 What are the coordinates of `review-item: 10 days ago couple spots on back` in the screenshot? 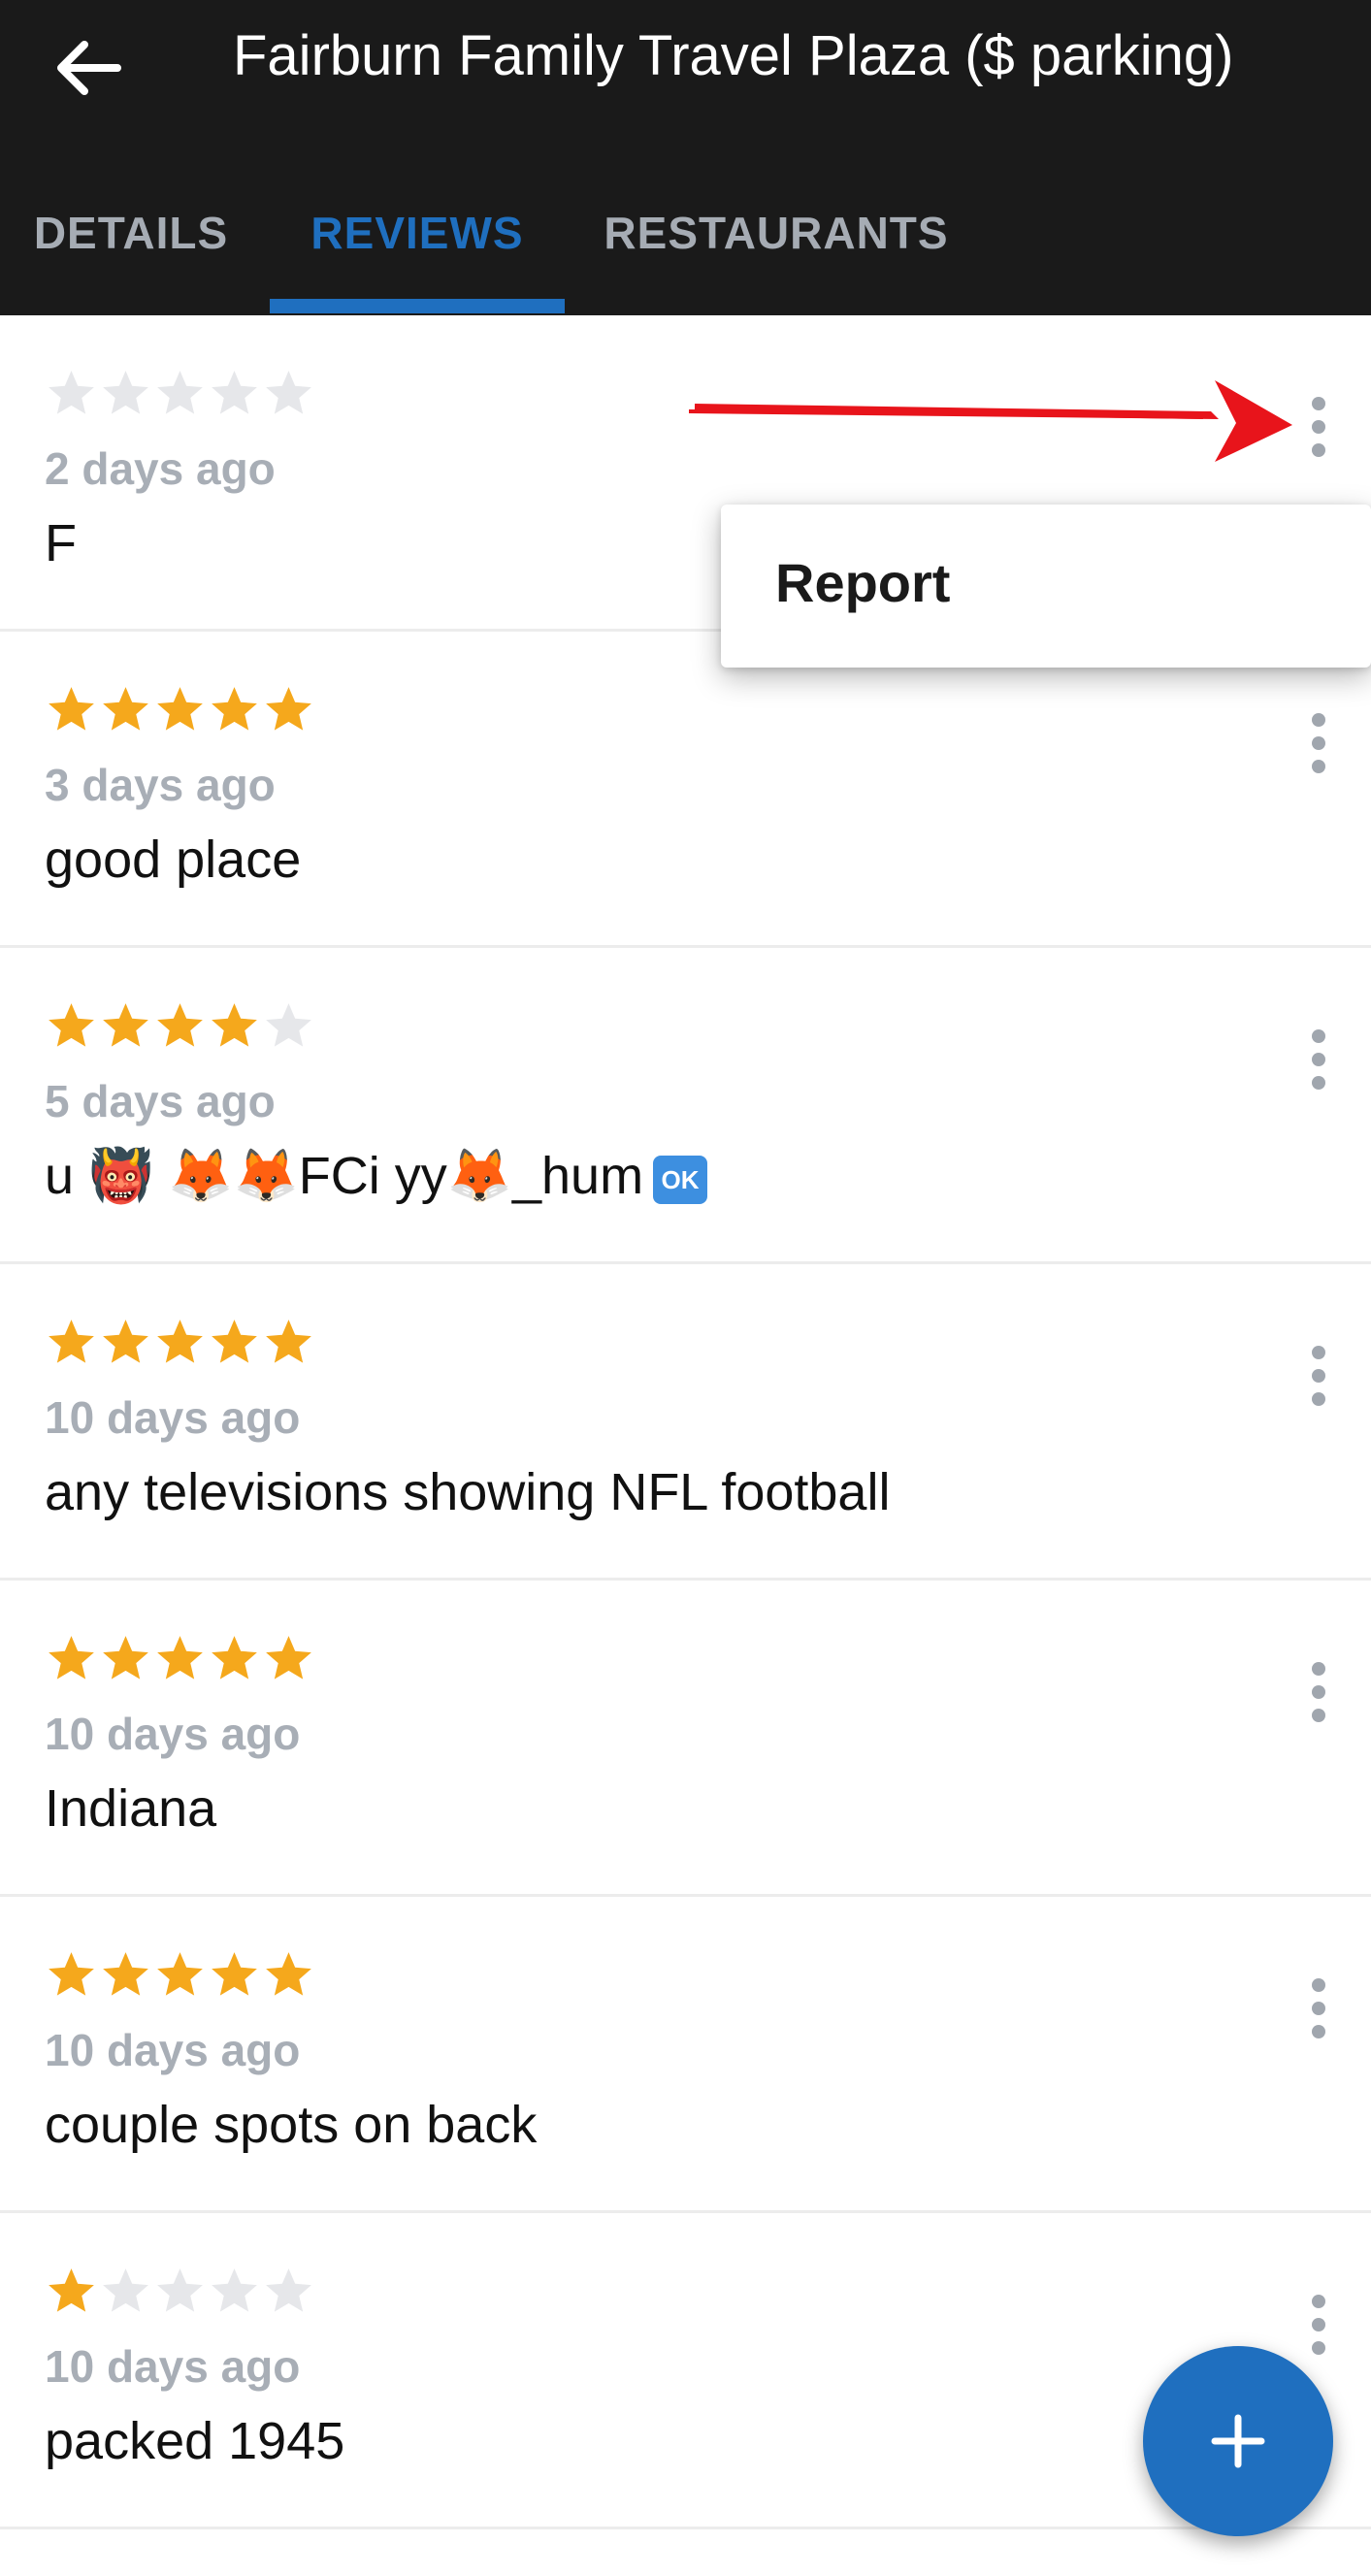 It's located at (685, 2055).